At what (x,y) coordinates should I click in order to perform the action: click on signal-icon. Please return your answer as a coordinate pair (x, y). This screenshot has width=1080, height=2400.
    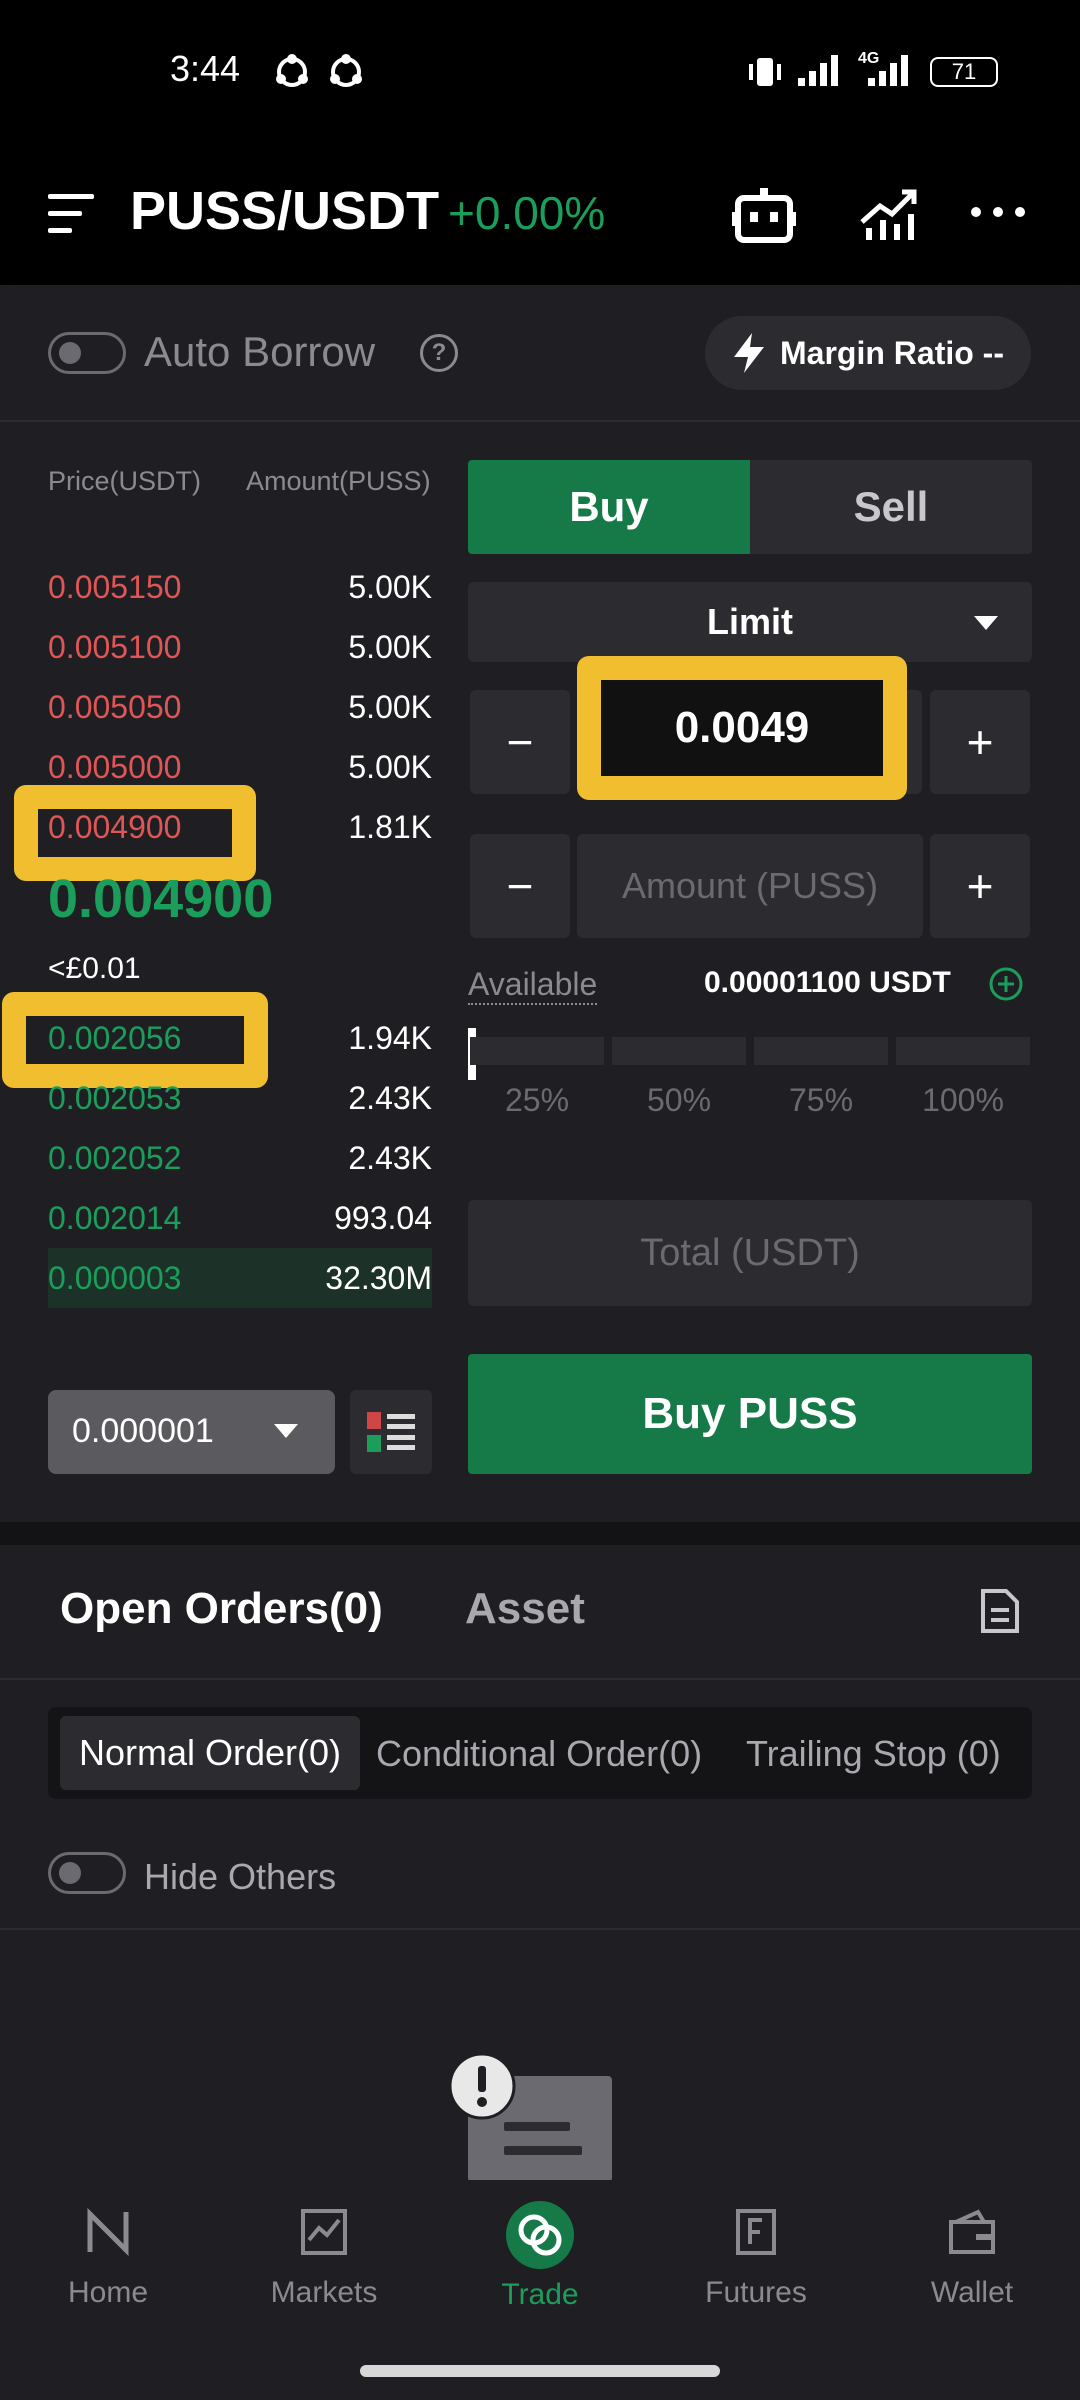
    Looking at the image, I should click on (818, 70).